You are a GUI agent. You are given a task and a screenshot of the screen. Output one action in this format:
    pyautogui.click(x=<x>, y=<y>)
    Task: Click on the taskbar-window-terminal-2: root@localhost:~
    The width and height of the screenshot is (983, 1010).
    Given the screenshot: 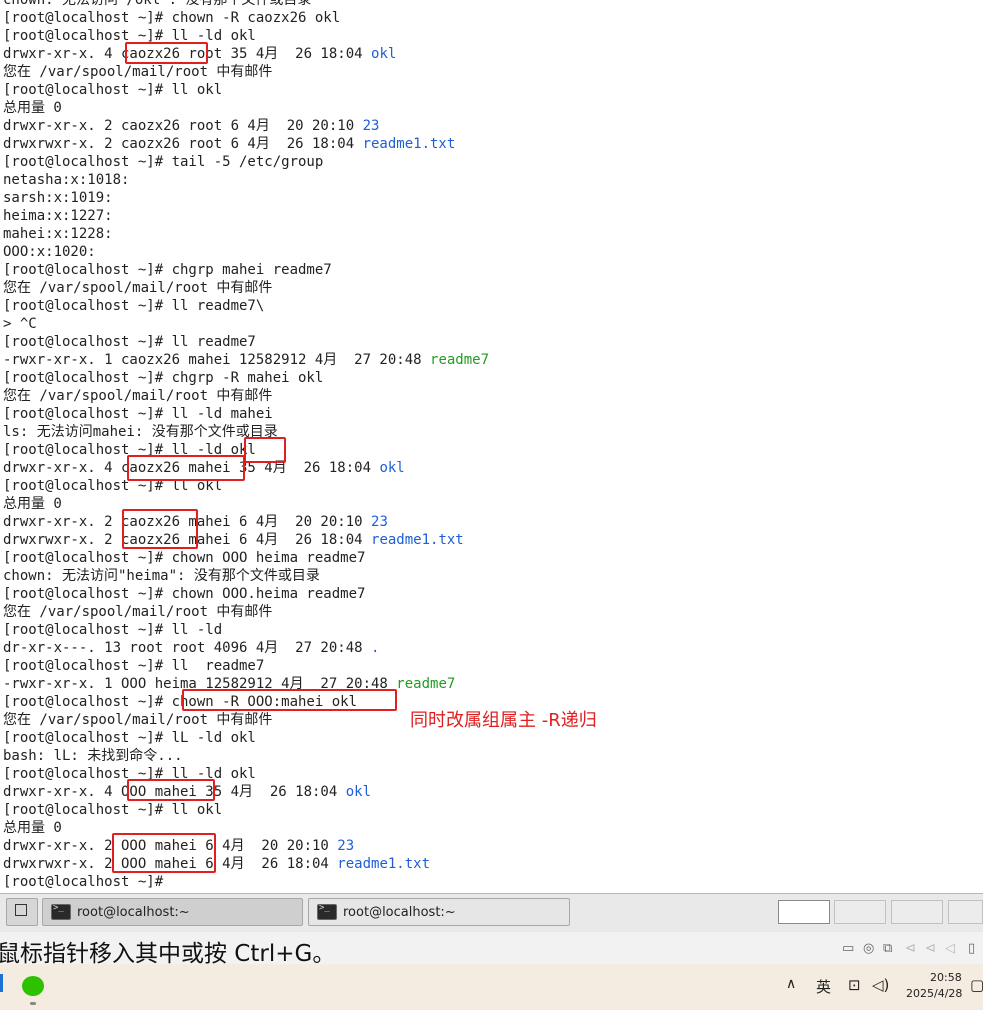 What is the action you would take?
    pyautogui.click(x=439, y=912)
    